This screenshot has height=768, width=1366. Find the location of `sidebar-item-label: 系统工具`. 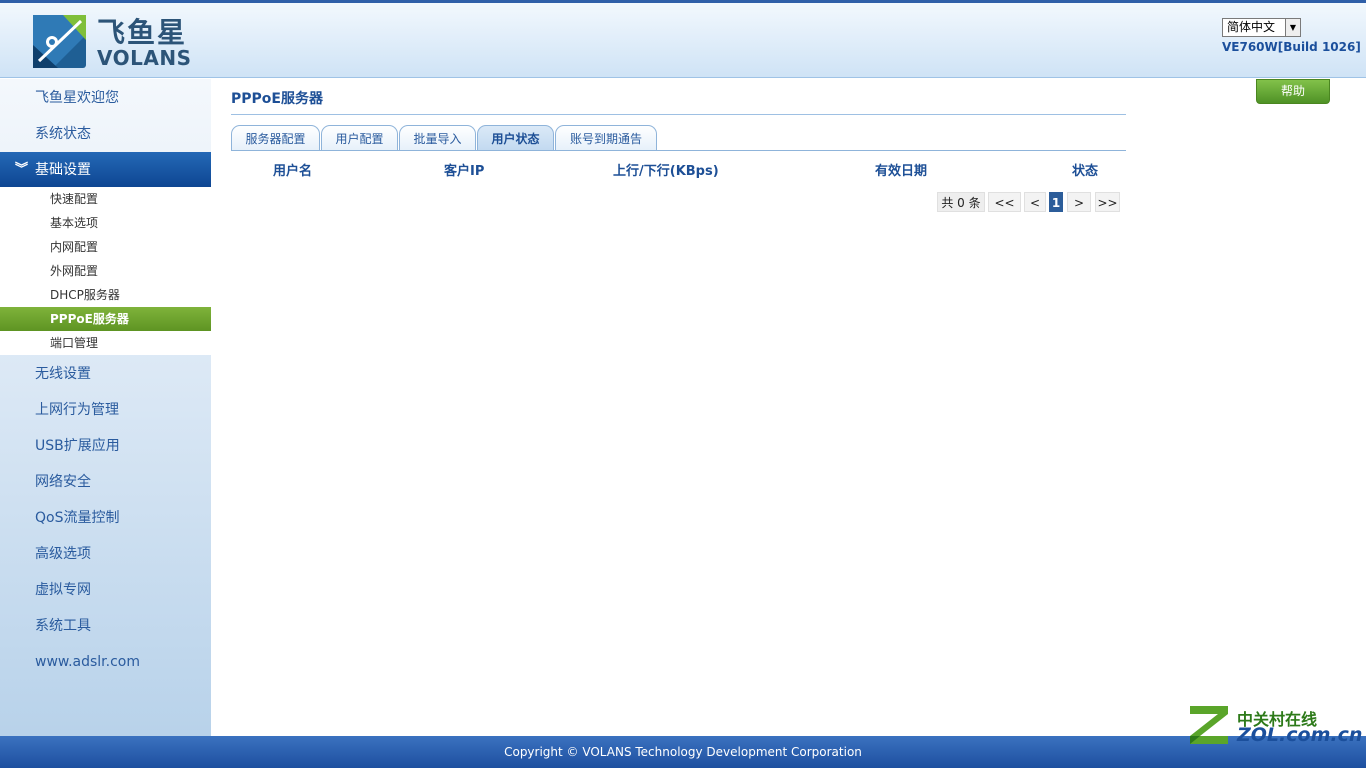

sidebar-item-label: 系统工具 is located at coordinates (63, 626).